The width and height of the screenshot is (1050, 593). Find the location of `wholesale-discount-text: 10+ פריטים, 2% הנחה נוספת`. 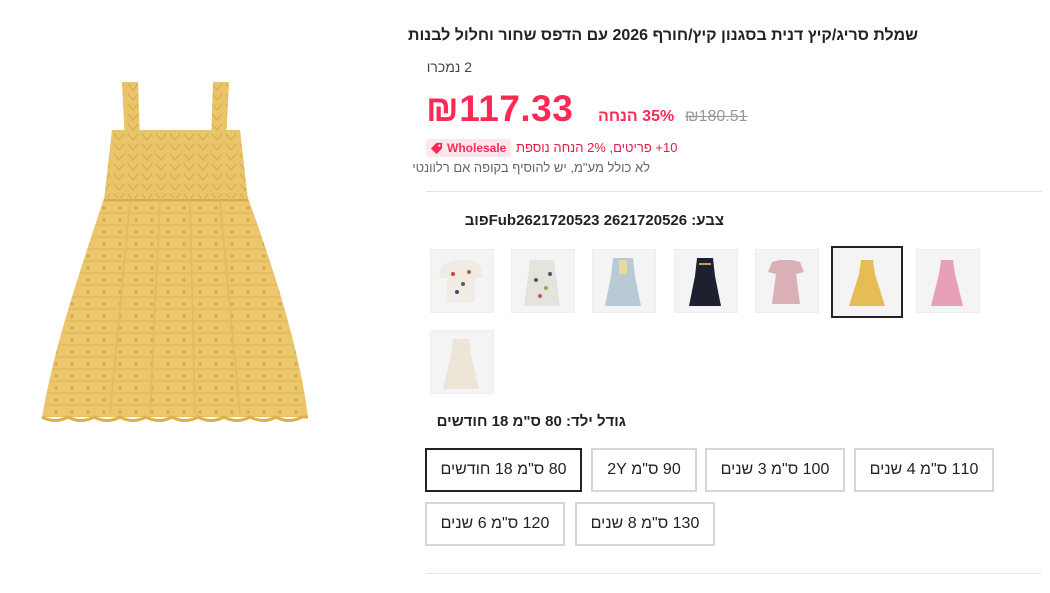

wholesale-discount-text: 10+ פריטים, 2% הנחה נוספת is located at coordinates (597, 147).